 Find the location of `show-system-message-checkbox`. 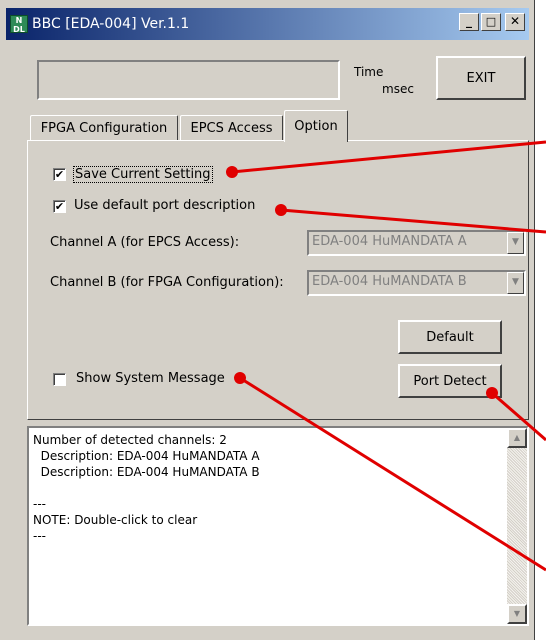

show-system-message-checkbox is located at coordinates (59, 379).